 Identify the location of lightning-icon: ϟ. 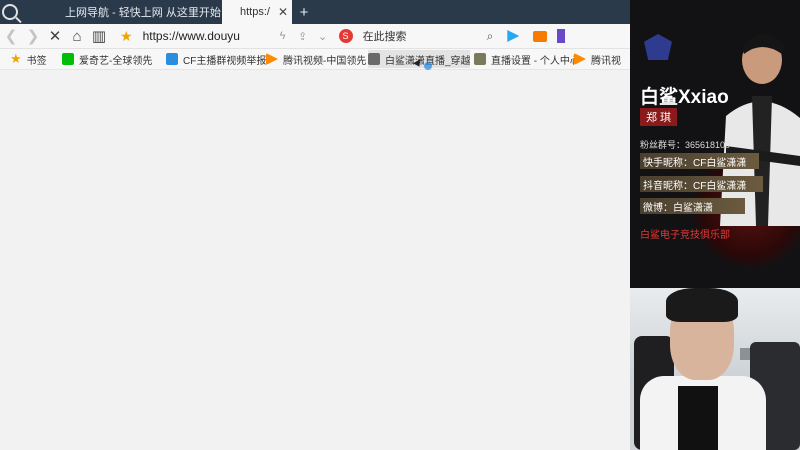
(283, 36).